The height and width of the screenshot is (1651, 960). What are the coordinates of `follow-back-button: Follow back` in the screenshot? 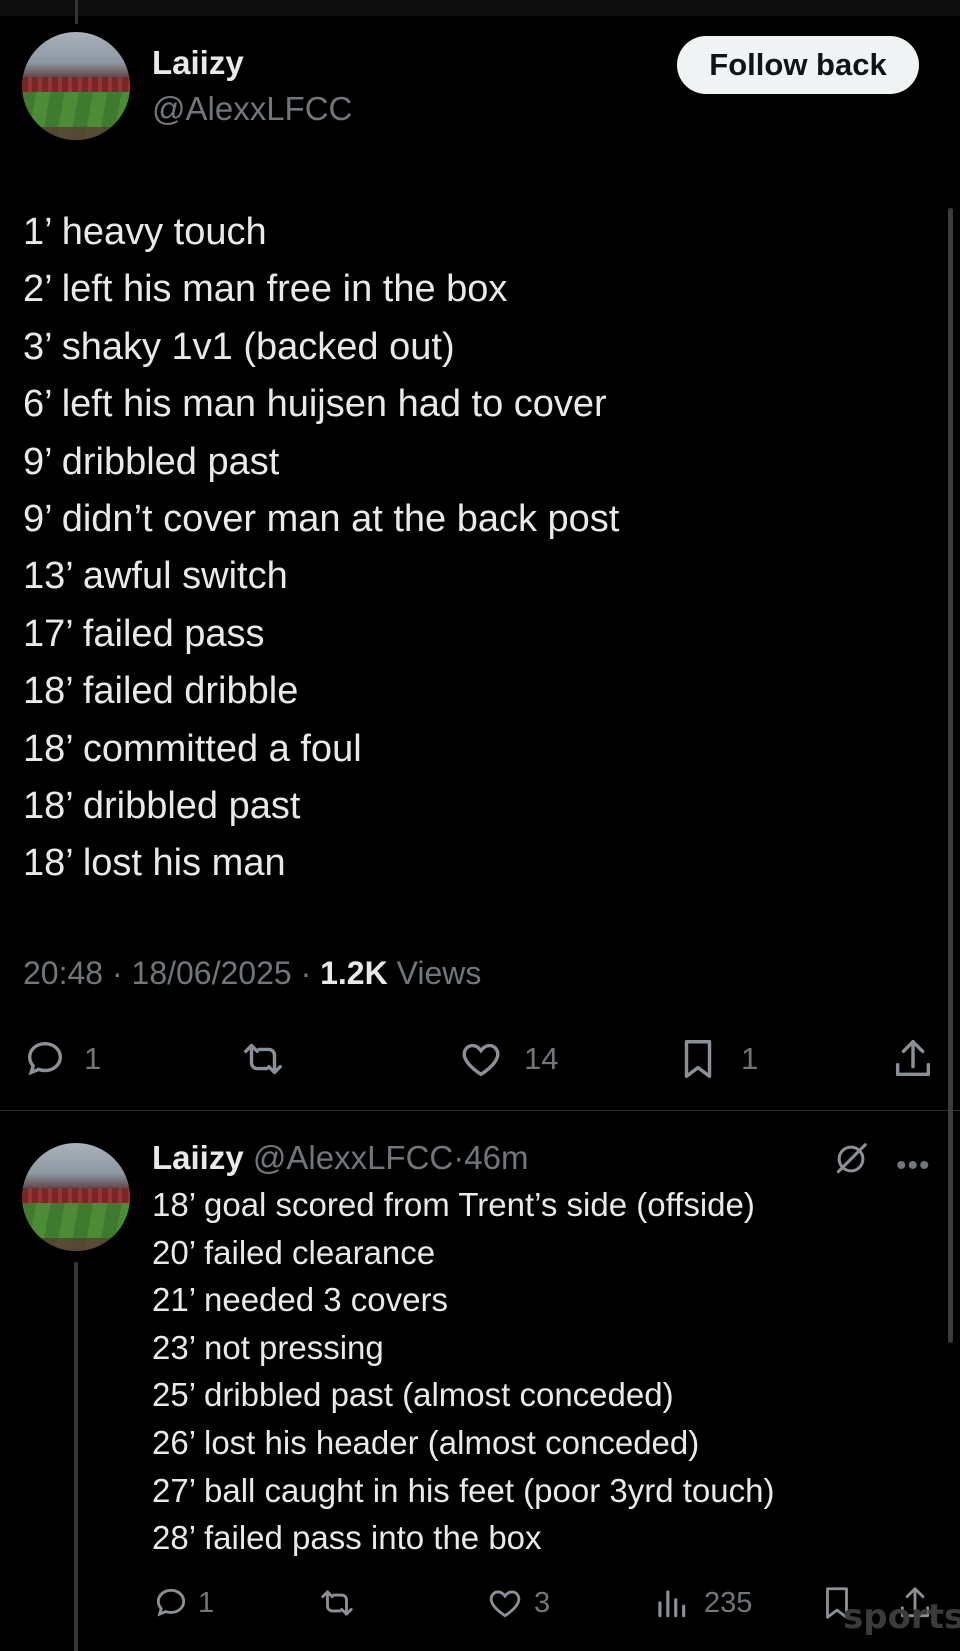 It's located at (798, 65).